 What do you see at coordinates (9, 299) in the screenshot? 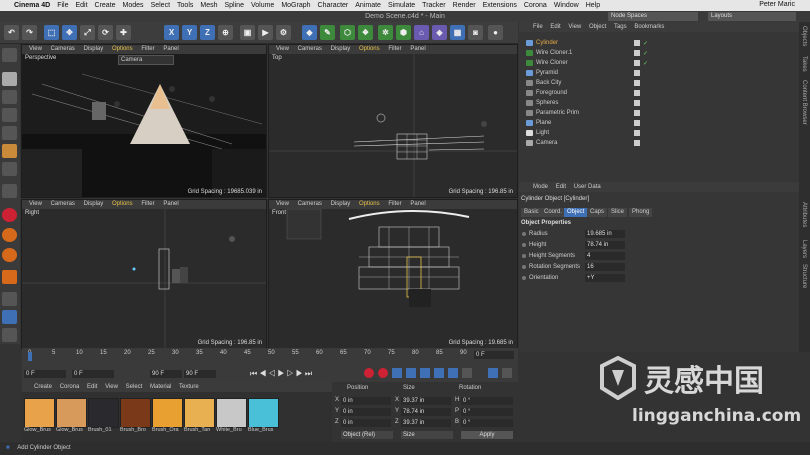
I see `sculpt-icon` at bounding box center [9, 299].